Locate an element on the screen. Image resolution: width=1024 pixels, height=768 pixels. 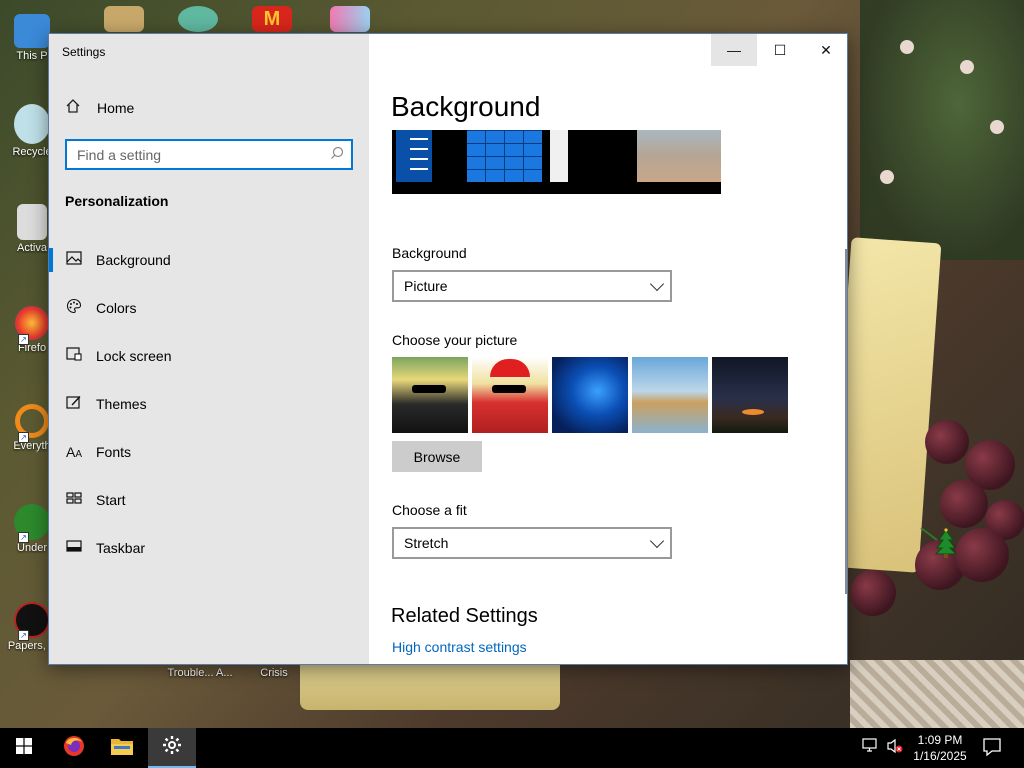
taskbar-settings-button is located at coordinates (172, 748).